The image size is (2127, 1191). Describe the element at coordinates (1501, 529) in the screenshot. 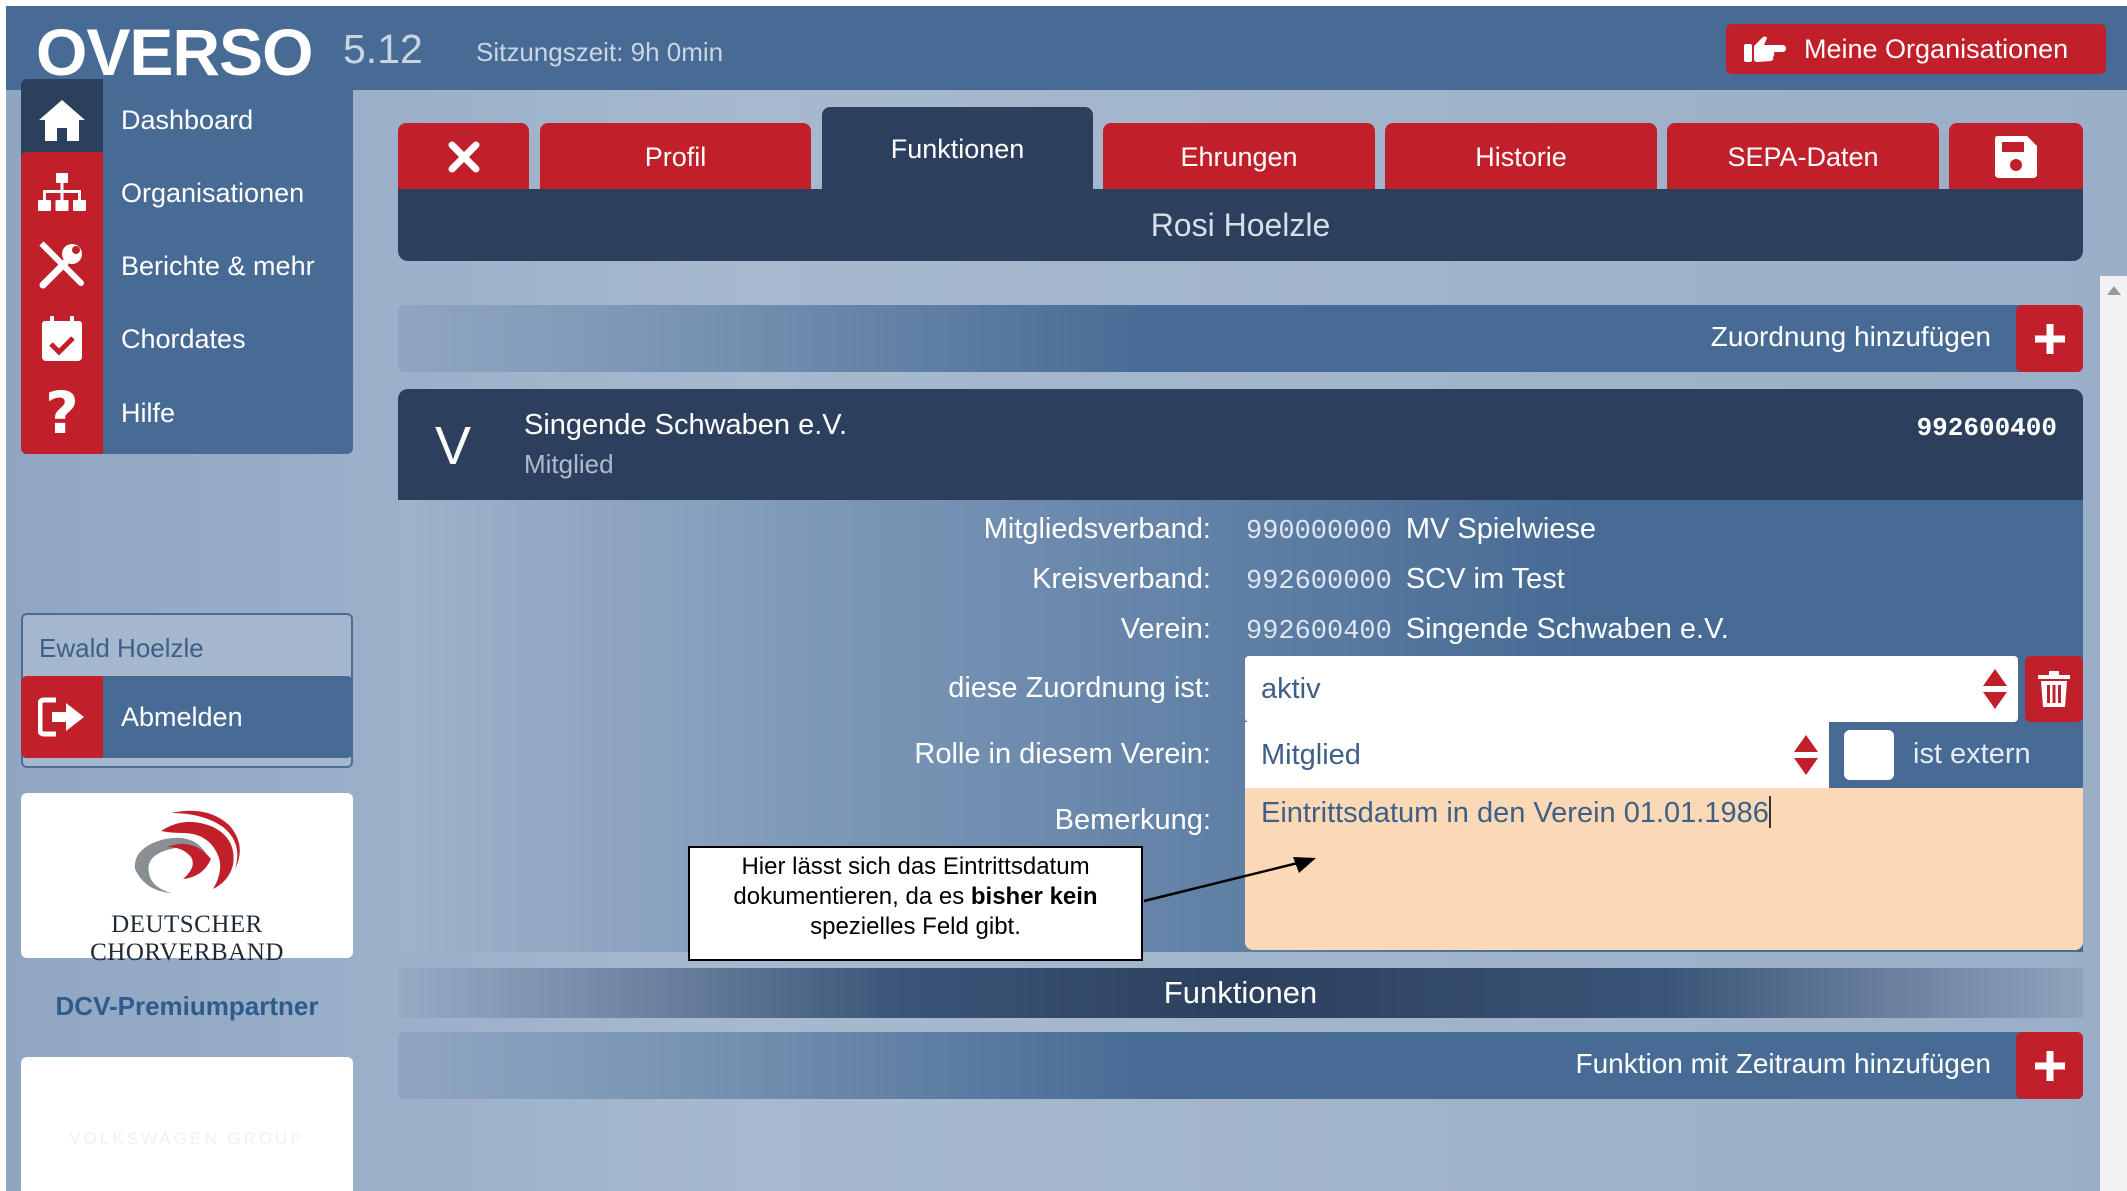

I see `mitgliedsverband-name: MV Spielwiese` at that location.